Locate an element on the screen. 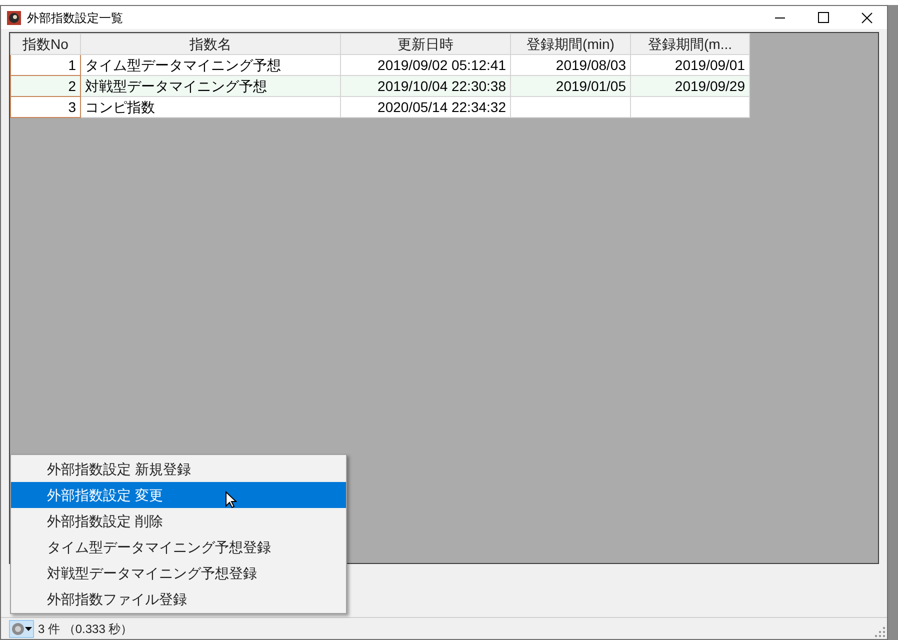 This screenshot has width=898, height=640. table-cell: 対戦型データマイニング予想 is located at coordinates (210, 86).